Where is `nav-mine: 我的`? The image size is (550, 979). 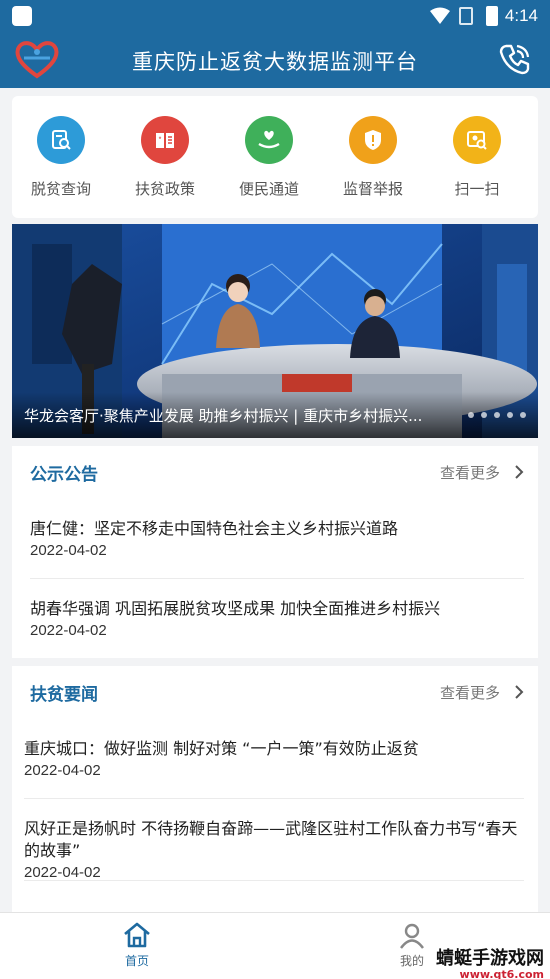 nav-mine: 我的 is located at coordinates (412, 945).